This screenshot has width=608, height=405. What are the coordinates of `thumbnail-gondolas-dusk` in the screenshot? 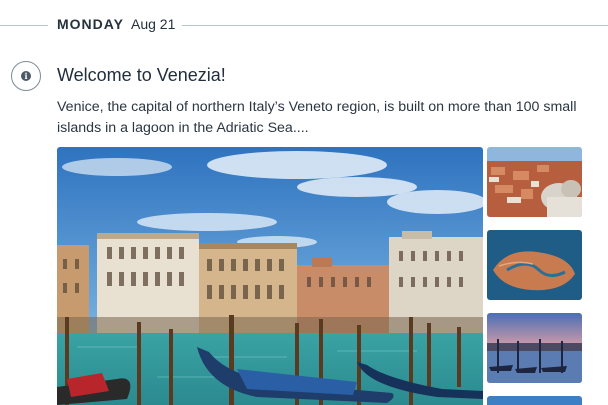 It's located at (534, 348).